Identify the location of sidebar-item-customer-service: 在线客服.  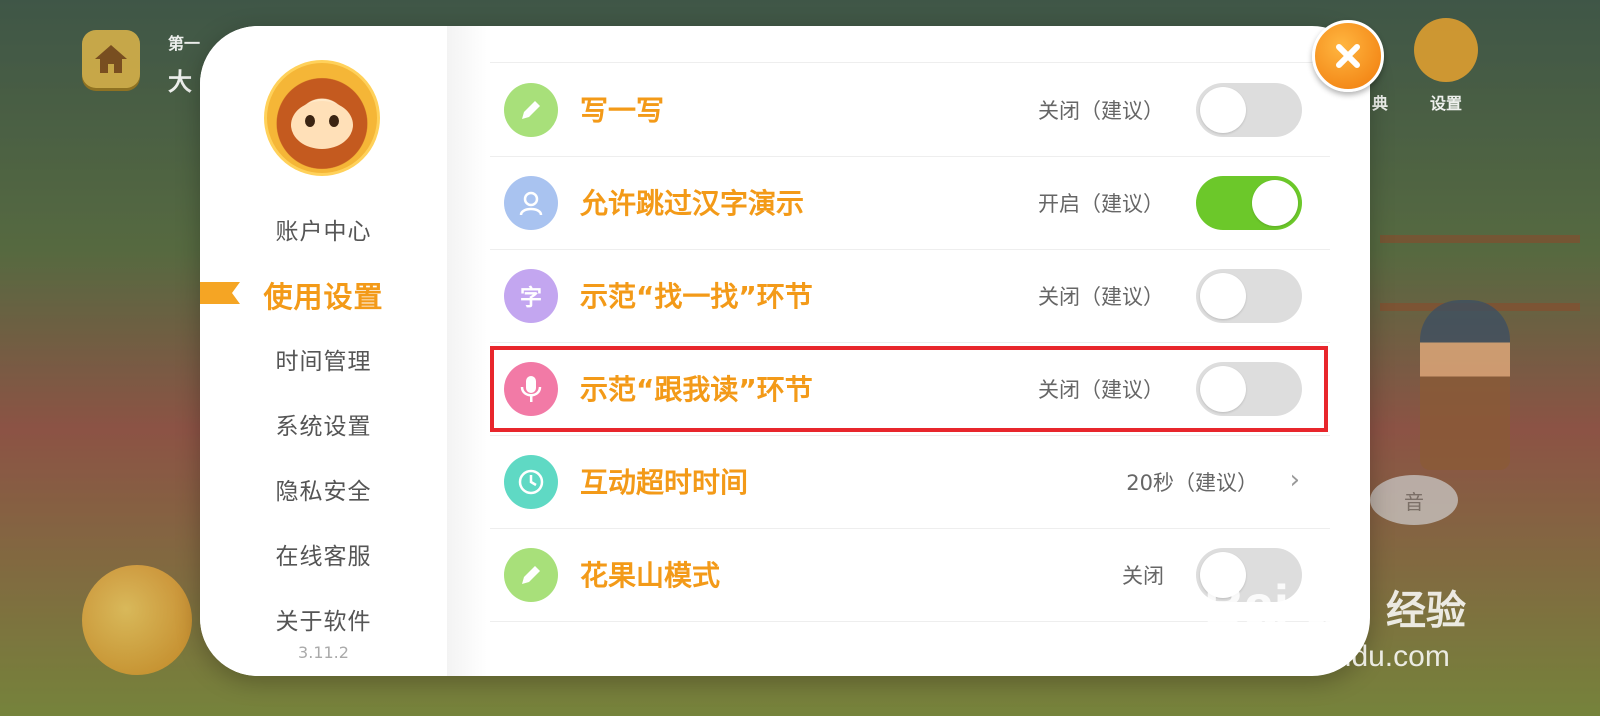
(323, 554).